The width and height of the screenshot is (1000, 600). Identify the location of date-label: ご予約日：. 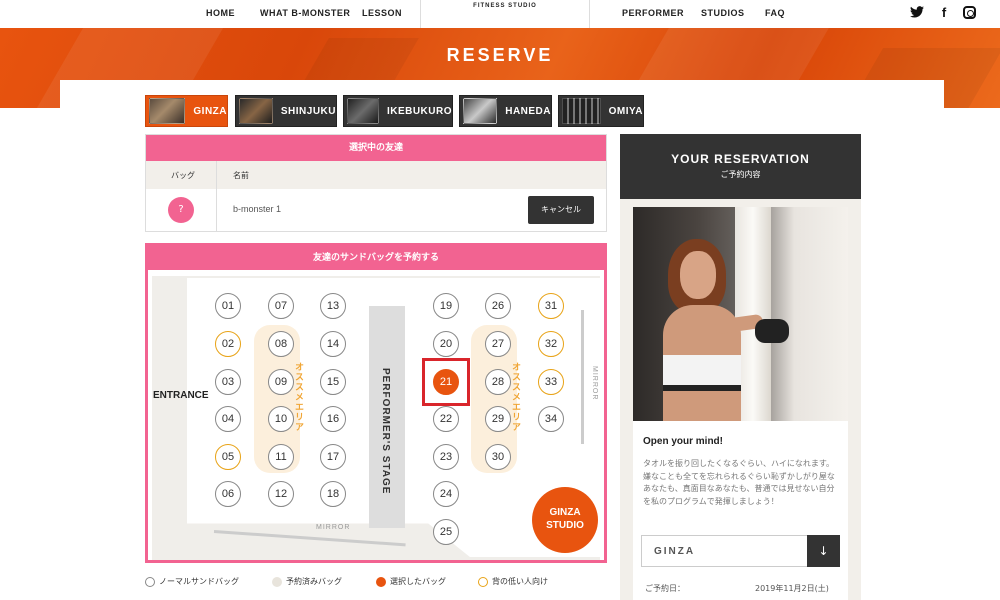
(665, 588).